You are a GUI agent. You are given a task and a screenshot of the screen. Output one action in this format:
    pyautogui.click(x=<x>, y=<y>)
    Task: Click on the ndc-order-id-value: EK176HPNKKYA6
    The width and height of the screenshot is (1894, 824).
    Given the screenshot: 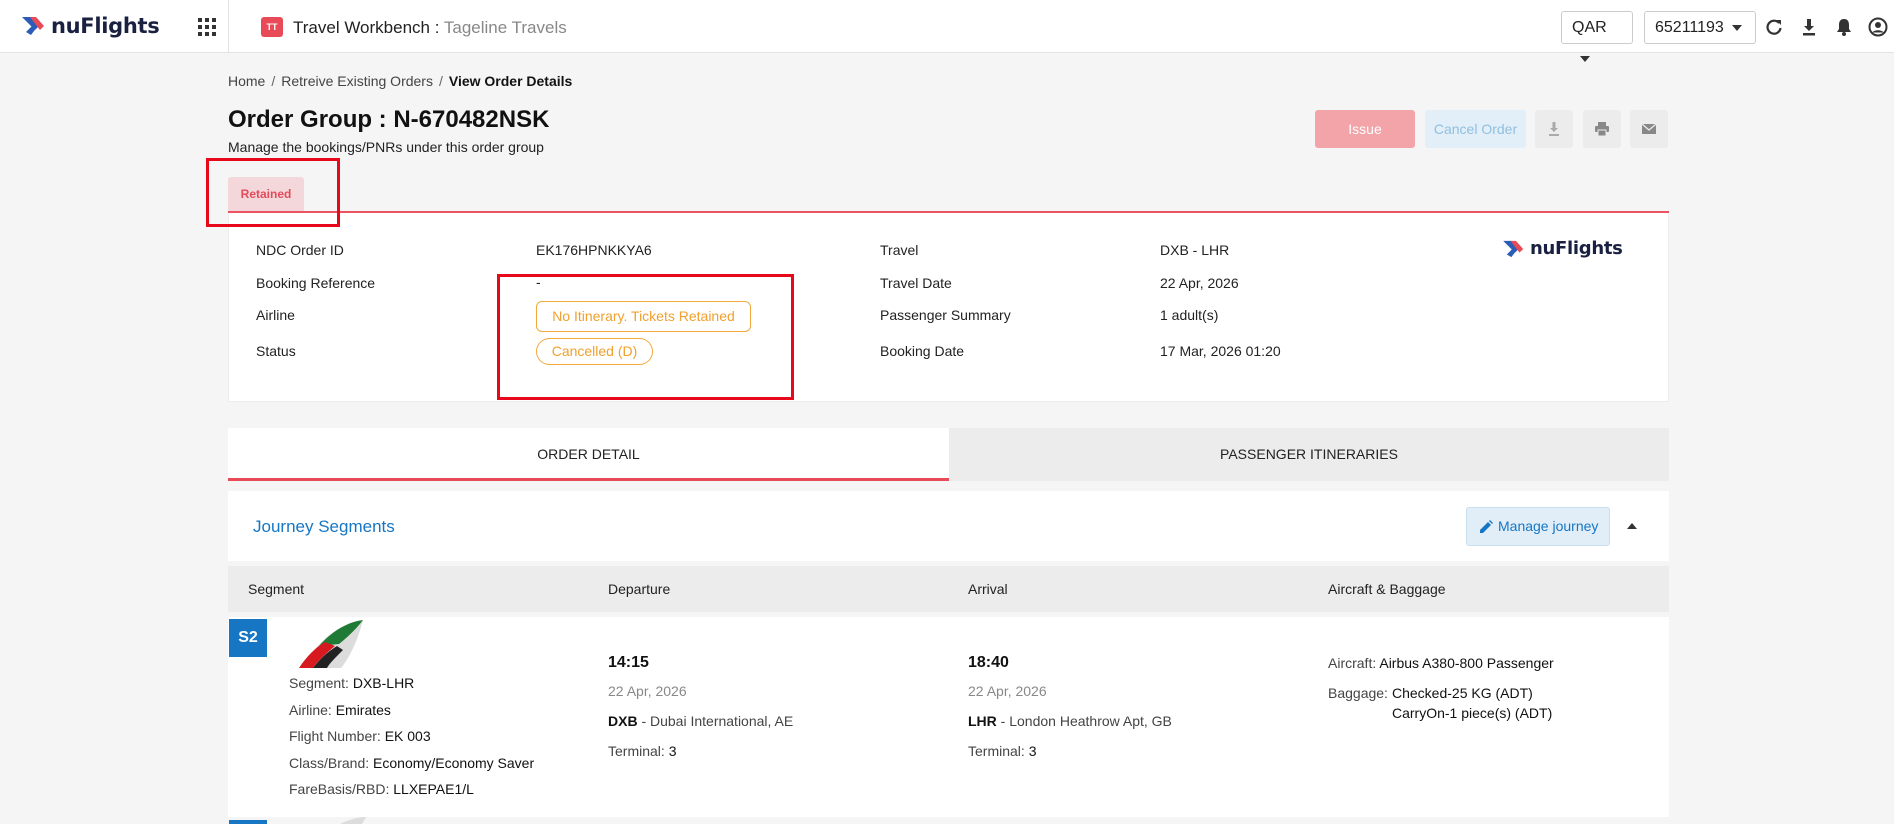 What is the action you would take?
    pyautogui.click(x=594, y=250)
    